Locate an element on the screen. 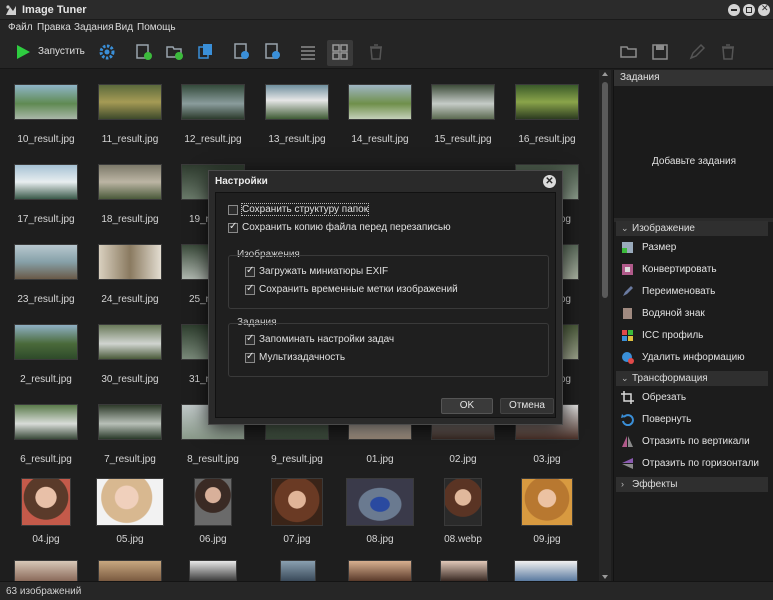 Image resolution: width=773 pixels, height=600 pixels. trash-icon is located at coordinates (376, 52).